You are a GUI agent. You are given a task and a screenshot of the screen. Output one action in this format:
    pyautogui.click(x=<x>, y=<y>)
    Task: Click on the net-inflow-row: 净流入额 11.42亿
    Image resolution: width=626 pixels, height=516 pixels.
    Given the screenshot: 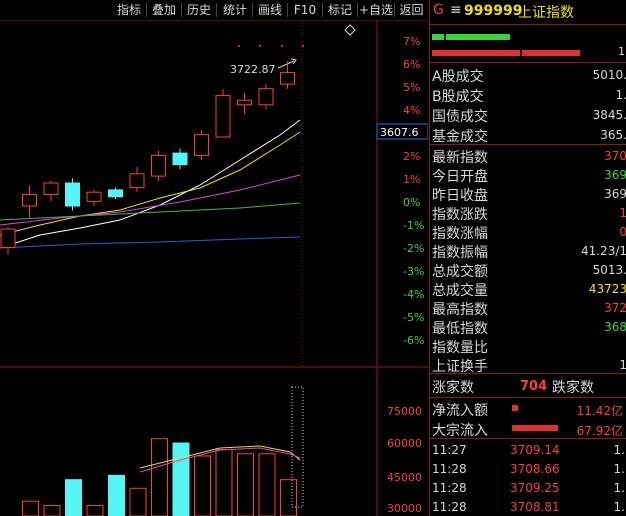 What is the action you would take?
    pyautogui.click(x=528, y=409)
    